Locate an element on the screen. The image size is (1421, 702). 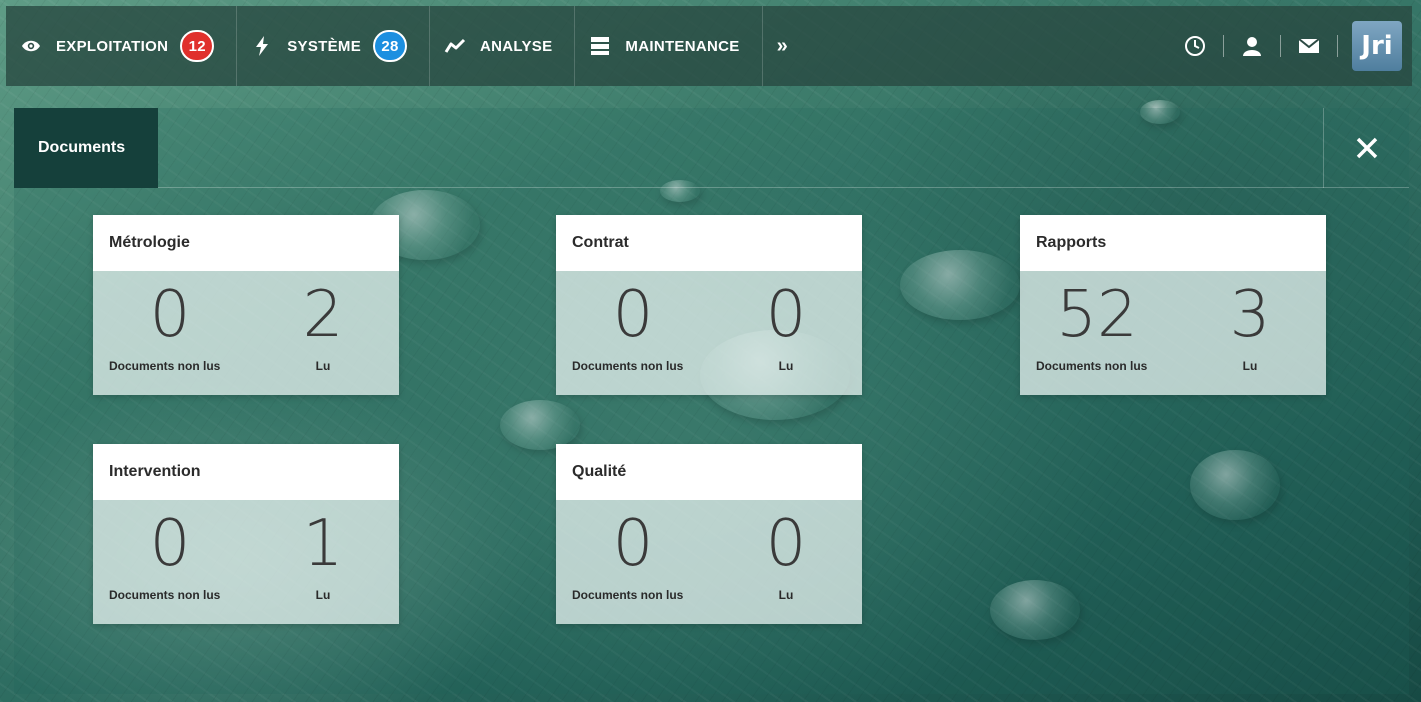
header-tools: Jri is located at coordinates (1289, 46).